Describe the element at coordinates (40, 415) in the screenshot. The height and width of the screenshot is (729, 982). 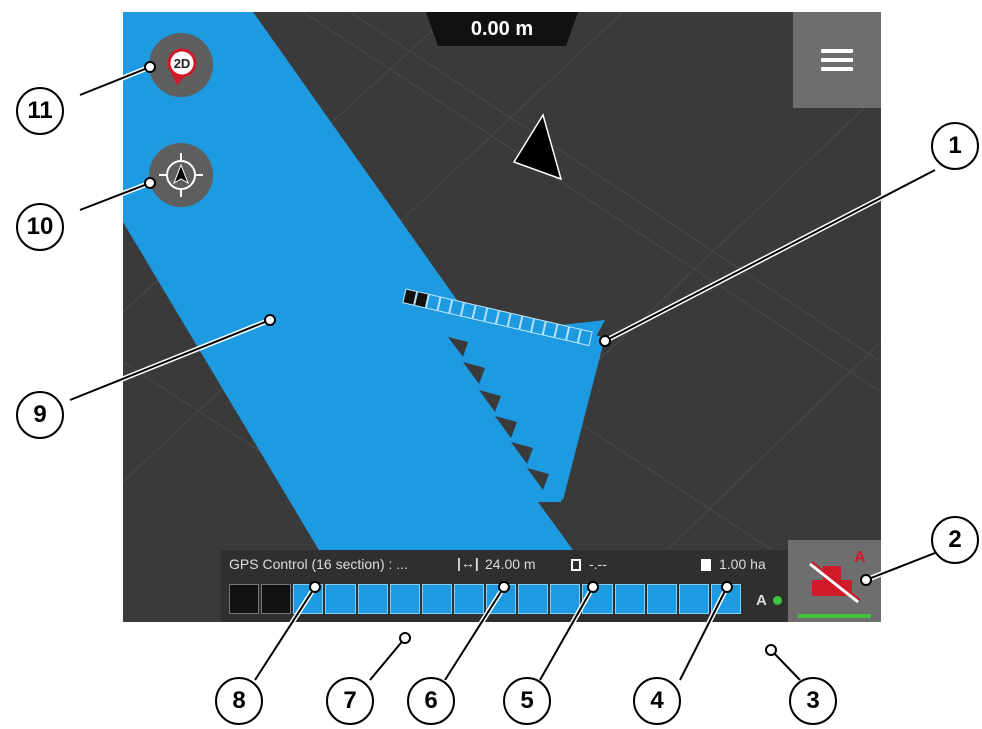
I see `callout-9: 9` at that location.